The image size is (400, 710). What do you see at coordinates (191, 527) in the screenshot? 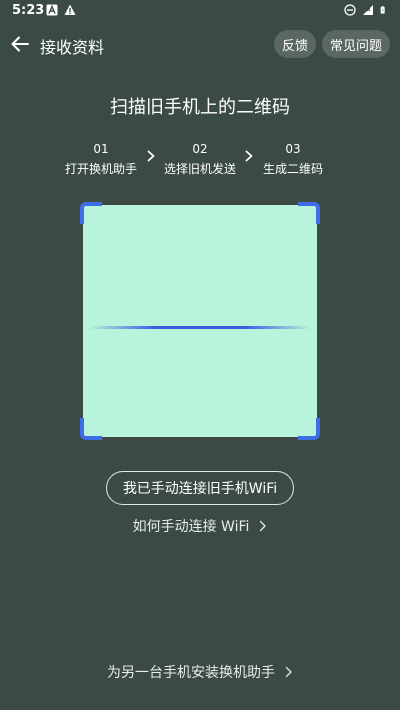
I see `how-to-connect-wifi-label: 如何手动连接 WiFi` at bounding box center [191, 527].